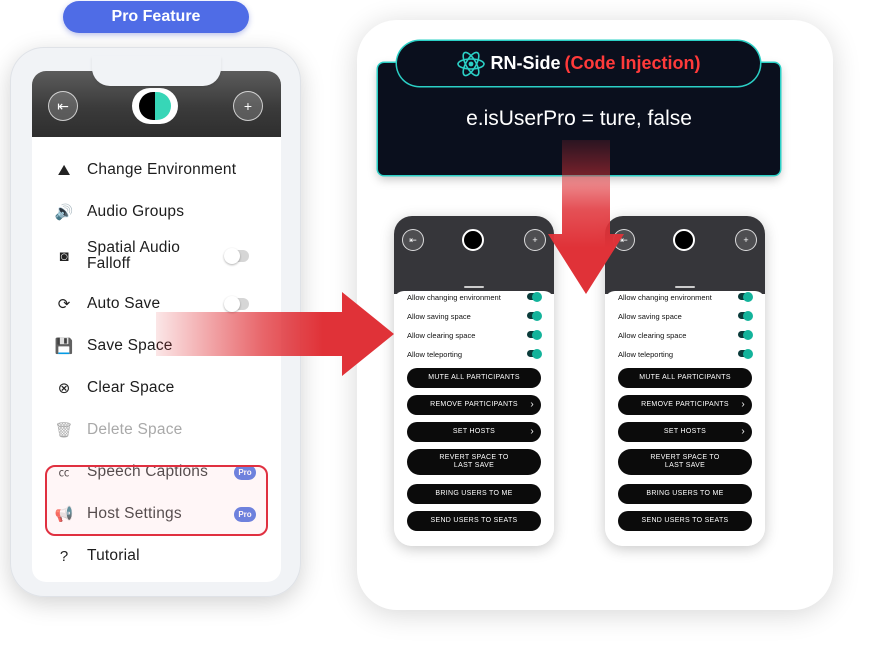  I want to click on auto-save-icon: ⟳, so click(64, 304).